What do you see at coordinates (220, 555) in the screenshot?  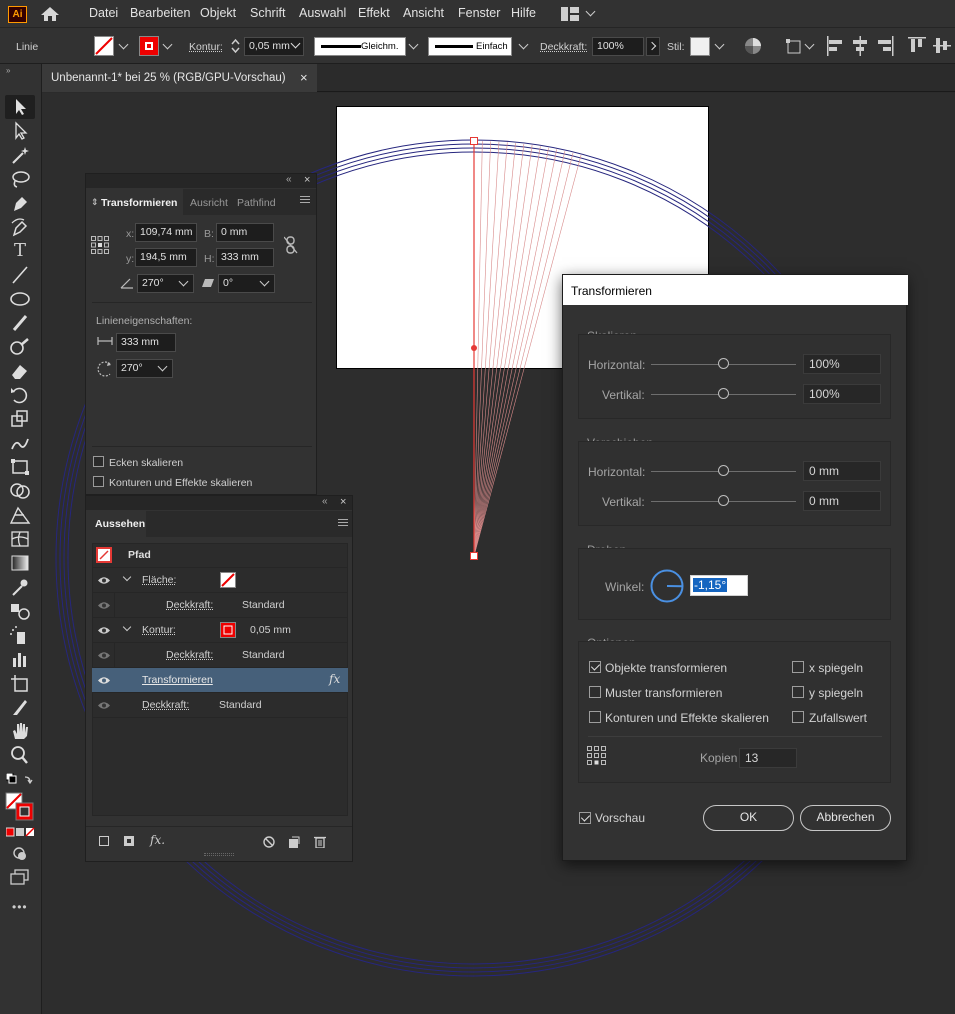 I see `appearance-object-row: Pfad` at bounding box center [220, 555].